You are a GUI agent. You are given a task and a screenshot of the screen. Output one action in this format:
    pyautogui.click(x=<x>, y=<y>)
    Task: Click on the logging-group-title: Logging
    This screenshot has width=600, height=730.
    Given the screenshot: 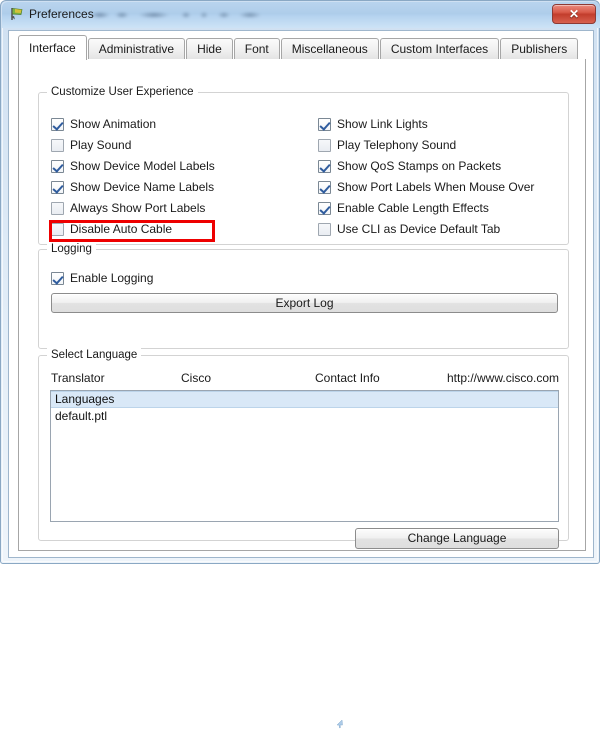 What is the action you would take?
    pyautogui.click(x=71, y=249)
    